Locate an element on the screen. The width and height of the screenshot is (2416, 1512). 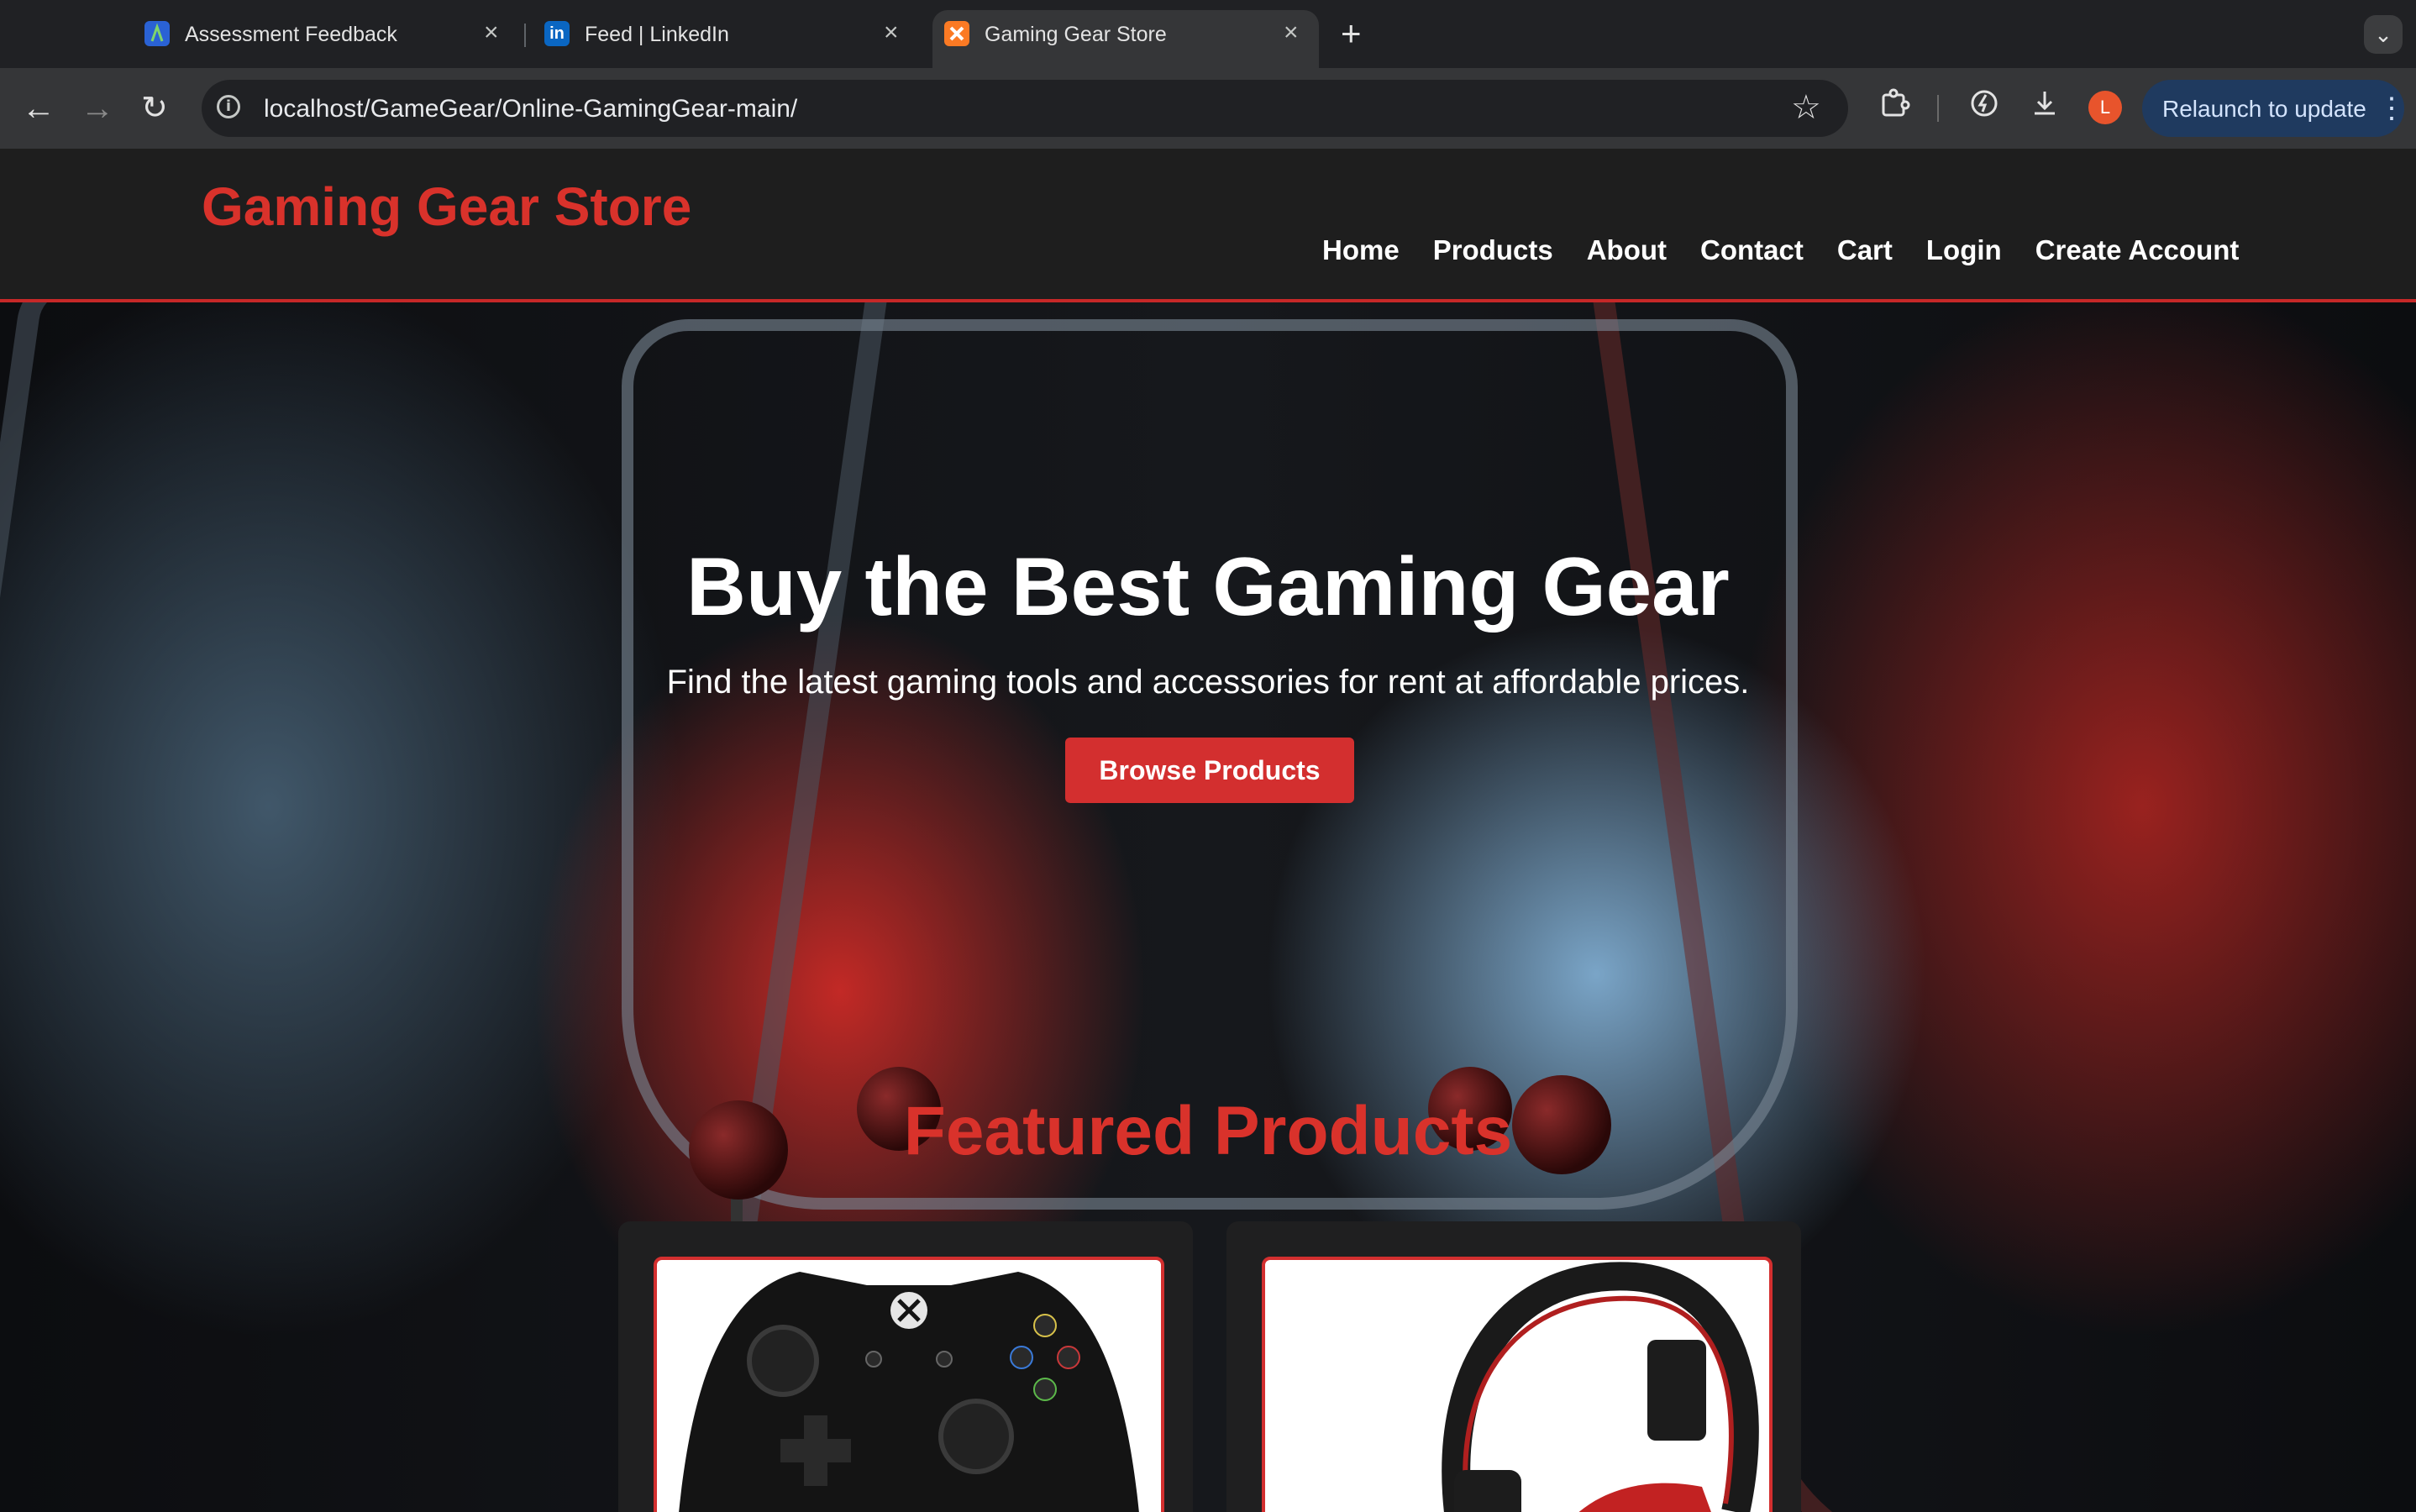
tab-gaming-gear-store: Gaming Gear Store × is located at coordinates (1125, 39).